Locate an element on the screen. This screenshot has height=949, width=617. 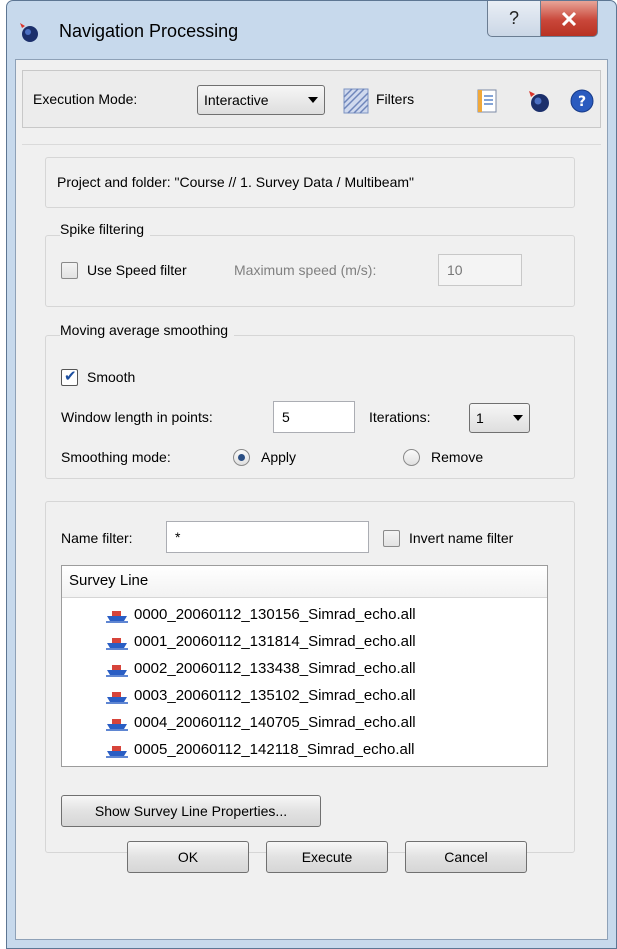
smoothing-mode-label: Smoothing mode: is located at coordinates (116, 457).